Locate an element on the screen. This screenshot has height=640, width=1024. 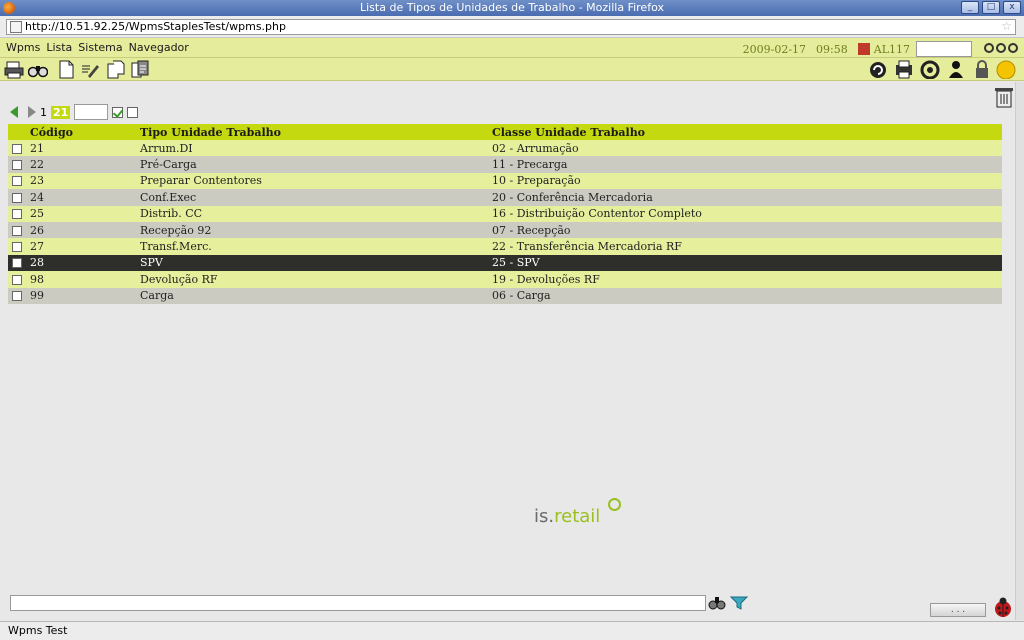
table-row: 23 Preparar Contentores 10 - Preparação is located at coordinates (505, 181).